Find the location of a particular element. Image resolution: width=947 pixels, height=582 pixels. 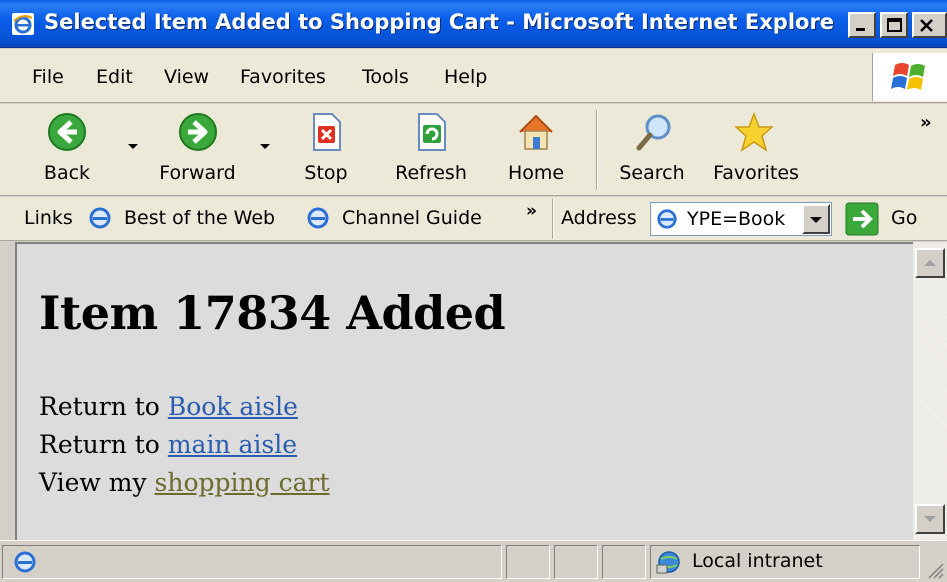

address-label: Address is located at coordinates (599, 218).